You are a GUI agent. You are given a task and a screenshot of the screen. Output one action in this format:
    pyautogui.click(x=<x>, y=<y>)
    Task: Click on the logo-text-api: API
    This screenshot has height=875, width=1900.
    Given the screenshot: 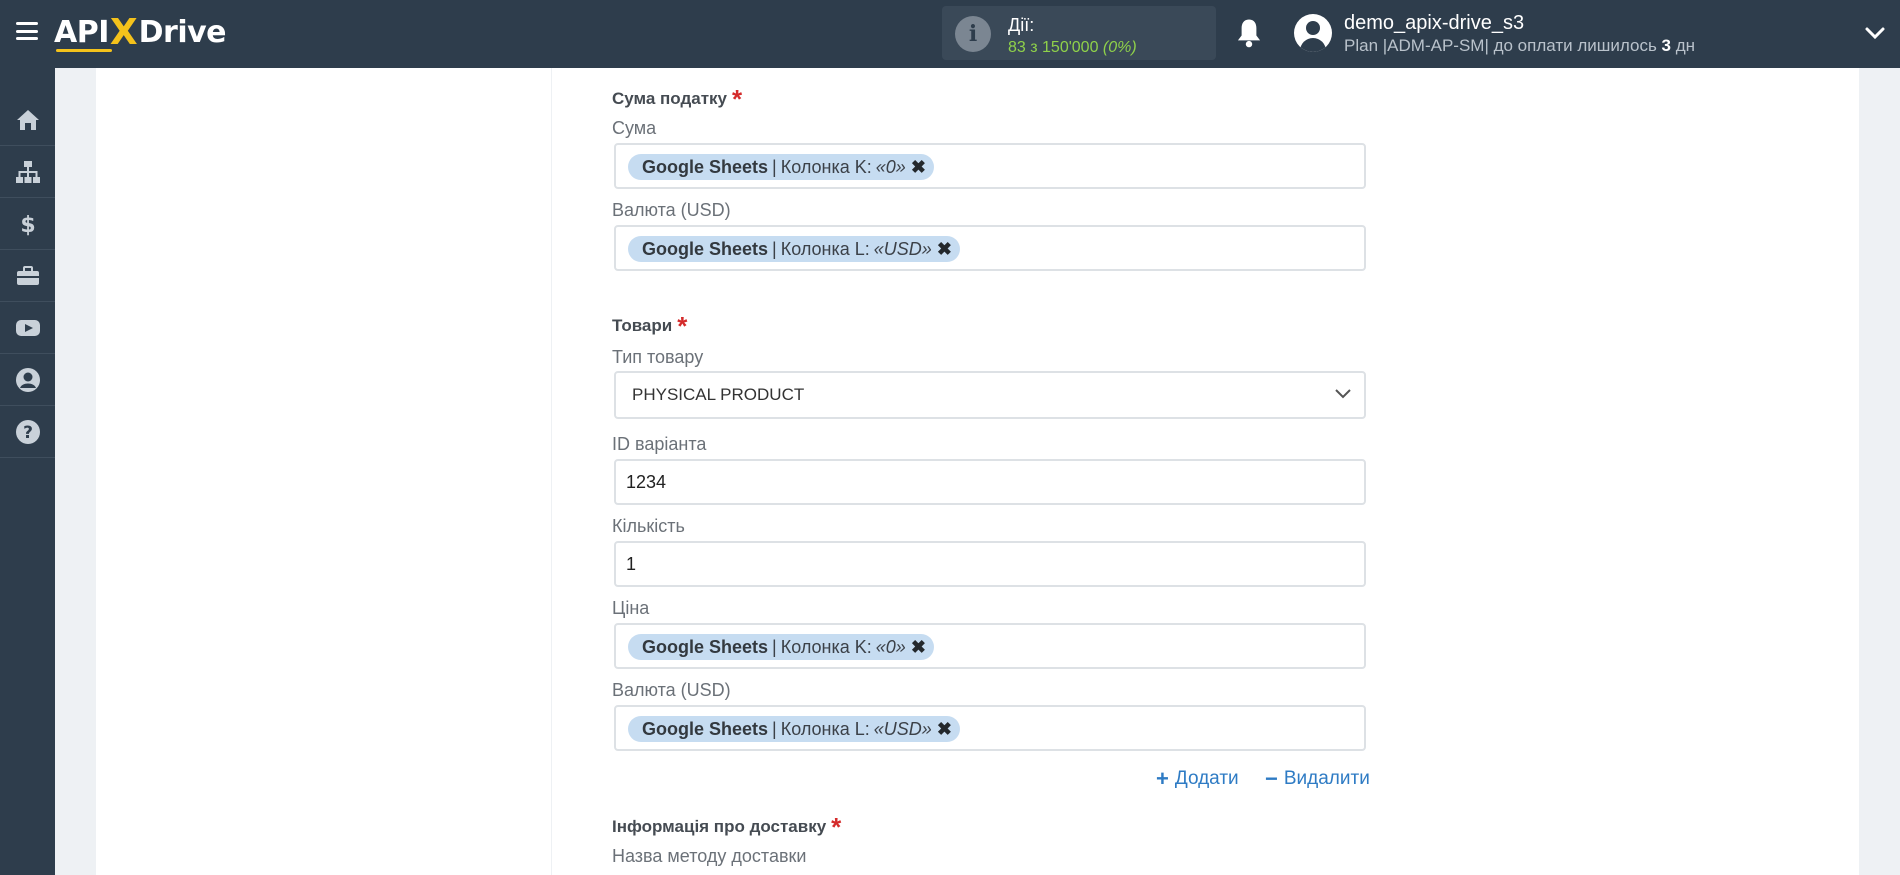 What is the action you would take?
    pyautogui.click(x=81, y=32)
    